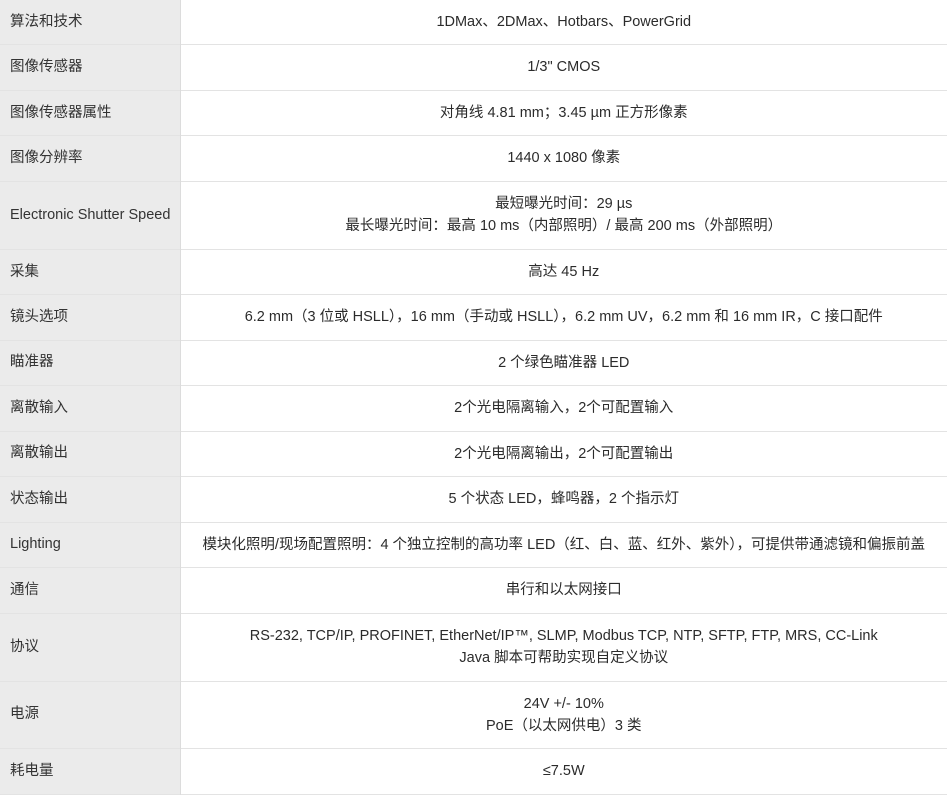 This screenshot has width=947, height=795. What do you see at coordinates (90, 590) in the screenshot?
I see `spec-label-cell: 通信` at bounding box center [90, 590].